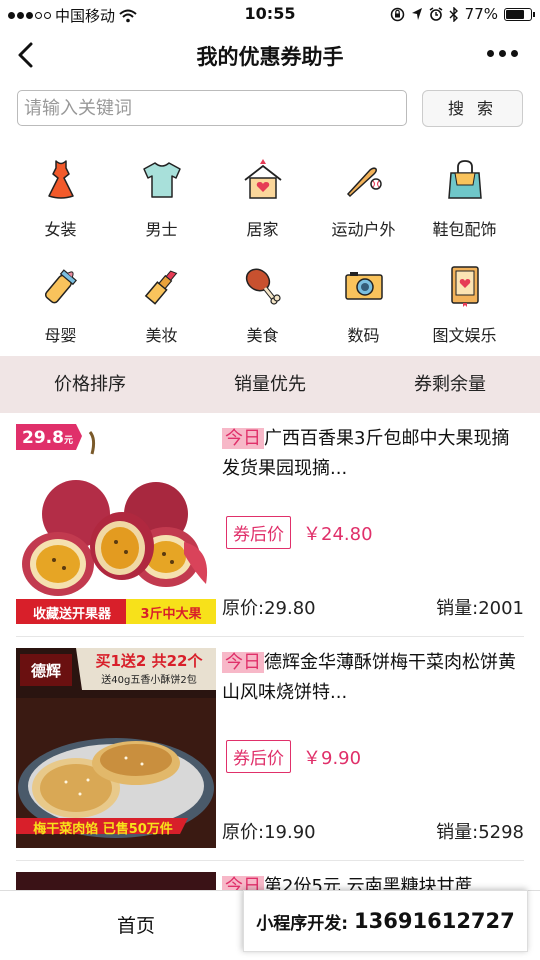  I want to click on rotation-lock-icon, so click(397, 14).